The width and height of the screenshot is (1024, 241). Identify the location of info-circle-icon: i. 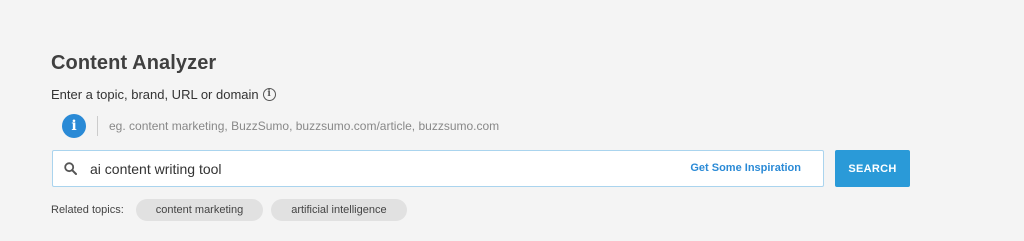
(74, 126).